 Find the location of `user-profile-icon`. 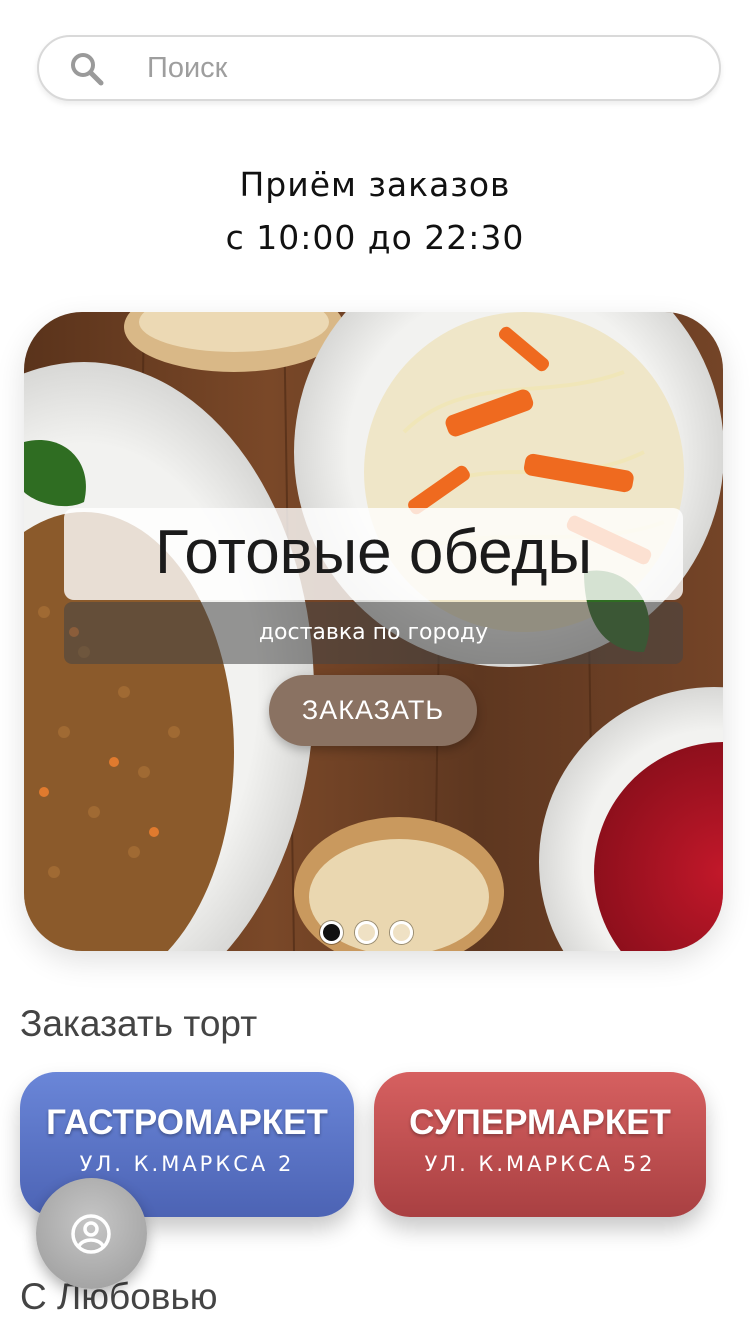

user-profile-icon is located at coordinates (91, 1234).